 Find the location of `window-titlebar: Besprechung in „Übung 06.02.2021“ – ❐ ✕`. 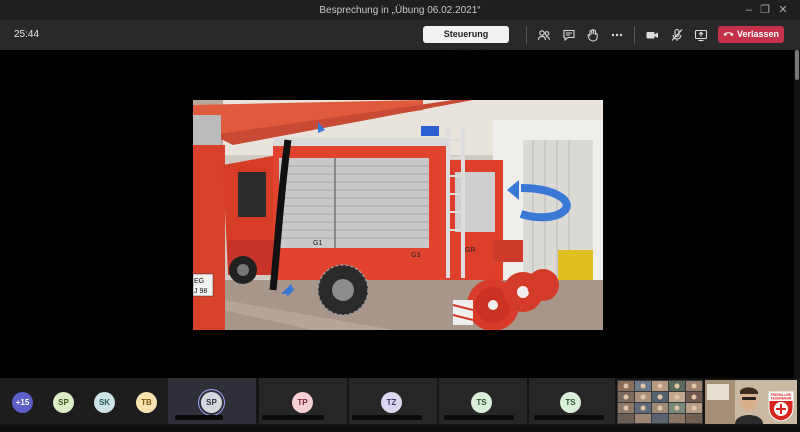

window-titlebar: Besprechung in „Übung 06.02.2021“ – ❐ ✕ is located at coordinates (400, 10).